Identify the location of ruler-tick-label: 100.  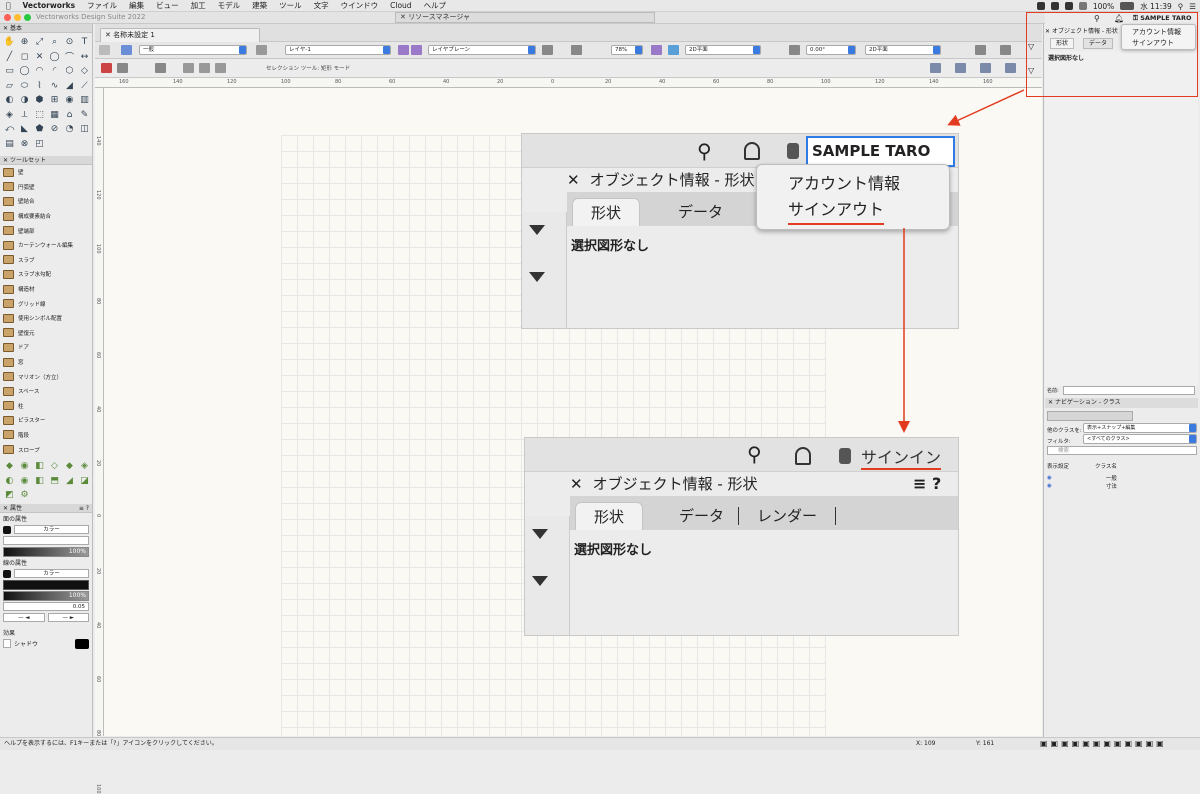
(98, 789).